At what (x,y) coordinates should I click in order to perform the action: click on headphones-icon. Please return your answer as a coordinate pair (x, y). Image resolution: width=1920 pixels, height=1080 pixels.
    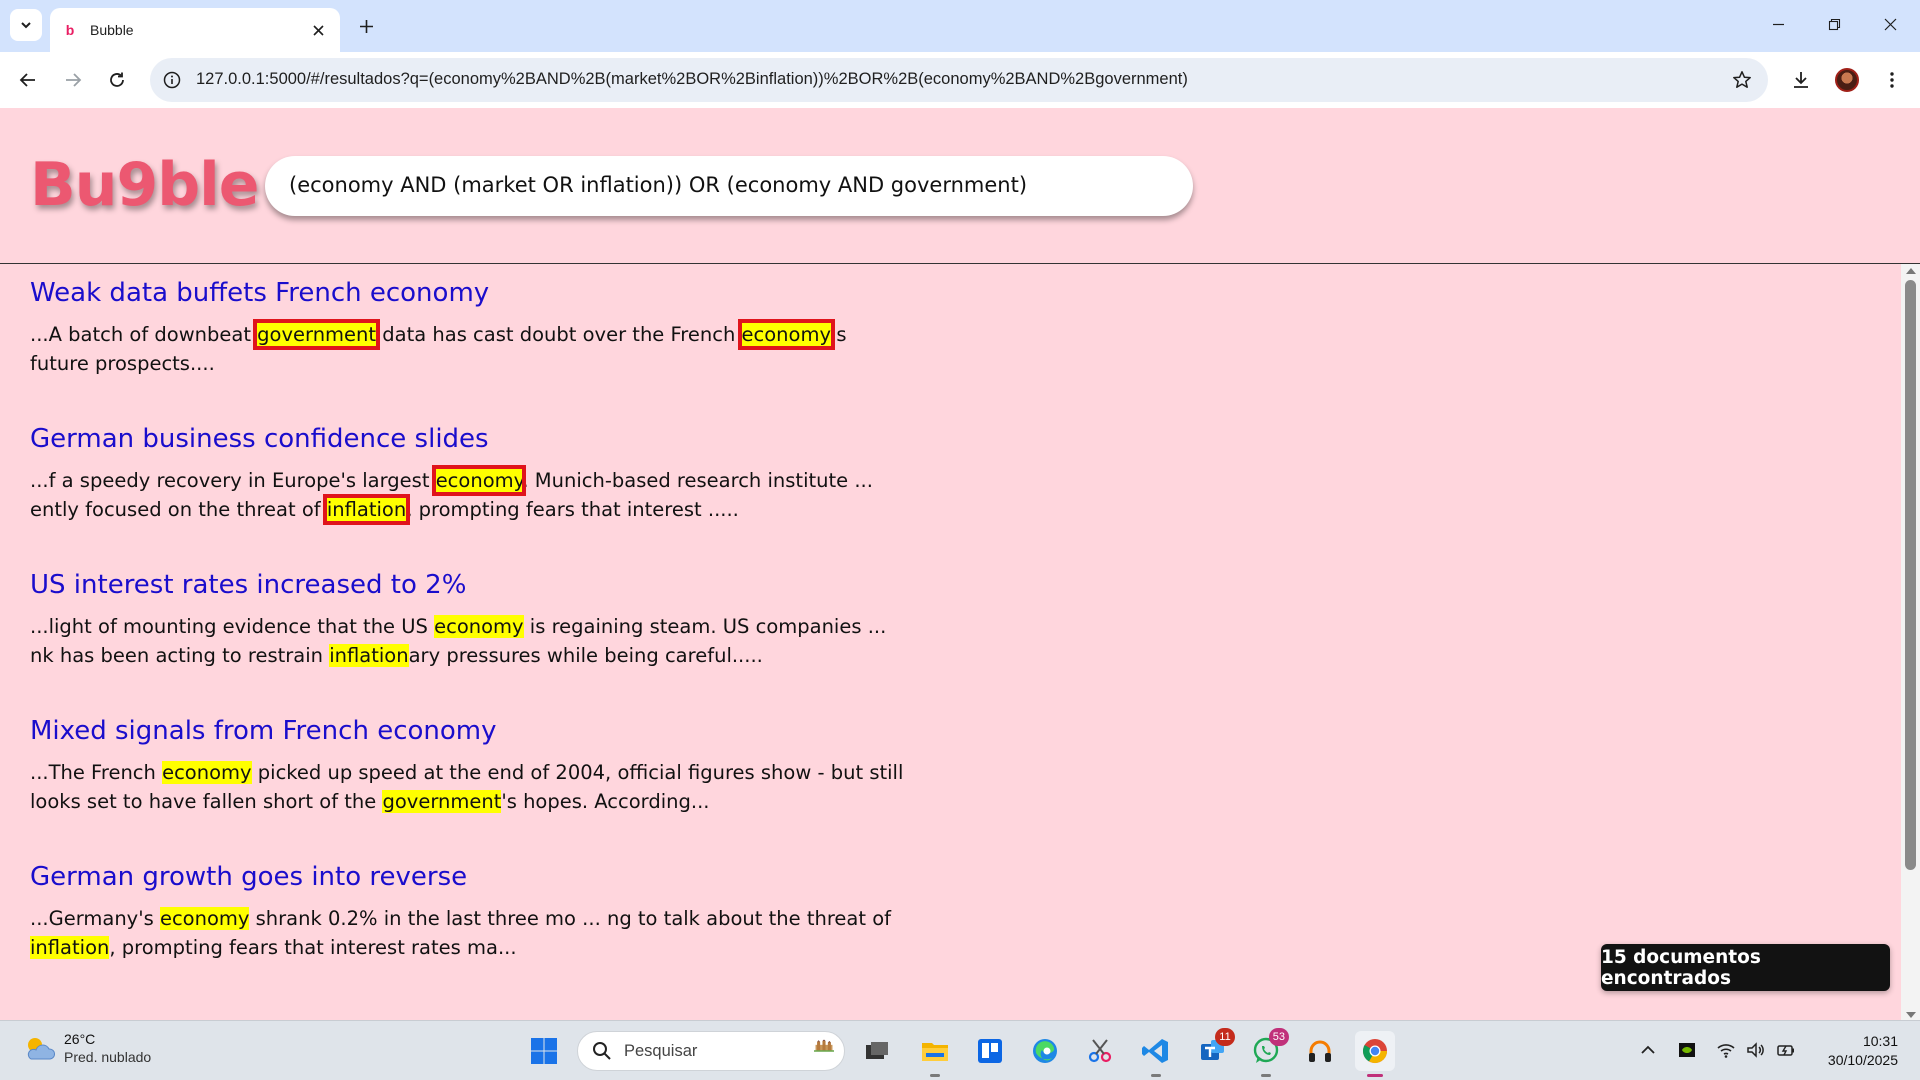
    Looking at the image, I should click on (1320, 1051).